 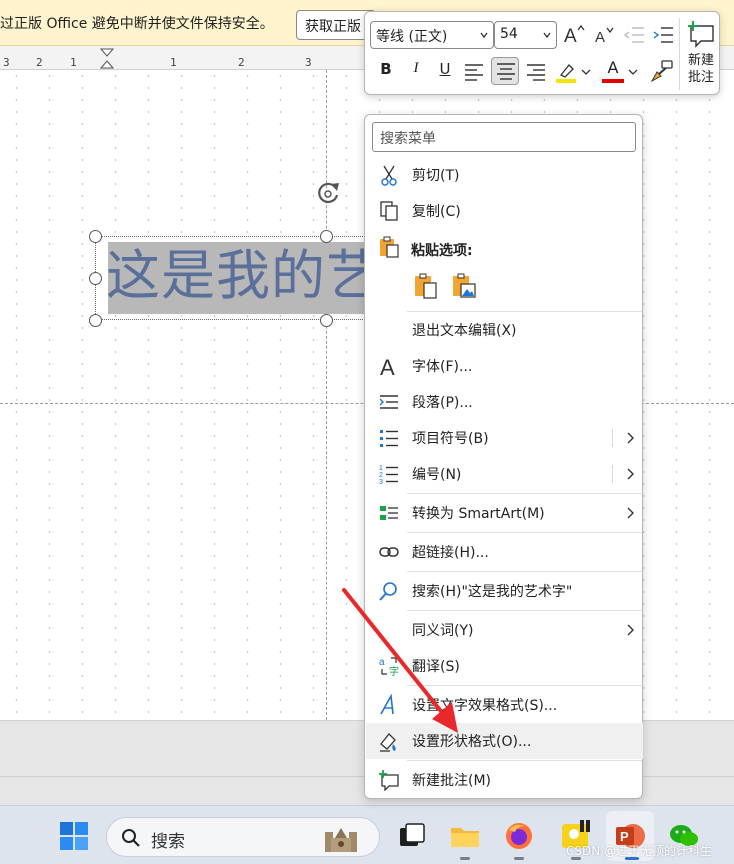 I want to click on clipboard-icon, so click(x=389, y=247).